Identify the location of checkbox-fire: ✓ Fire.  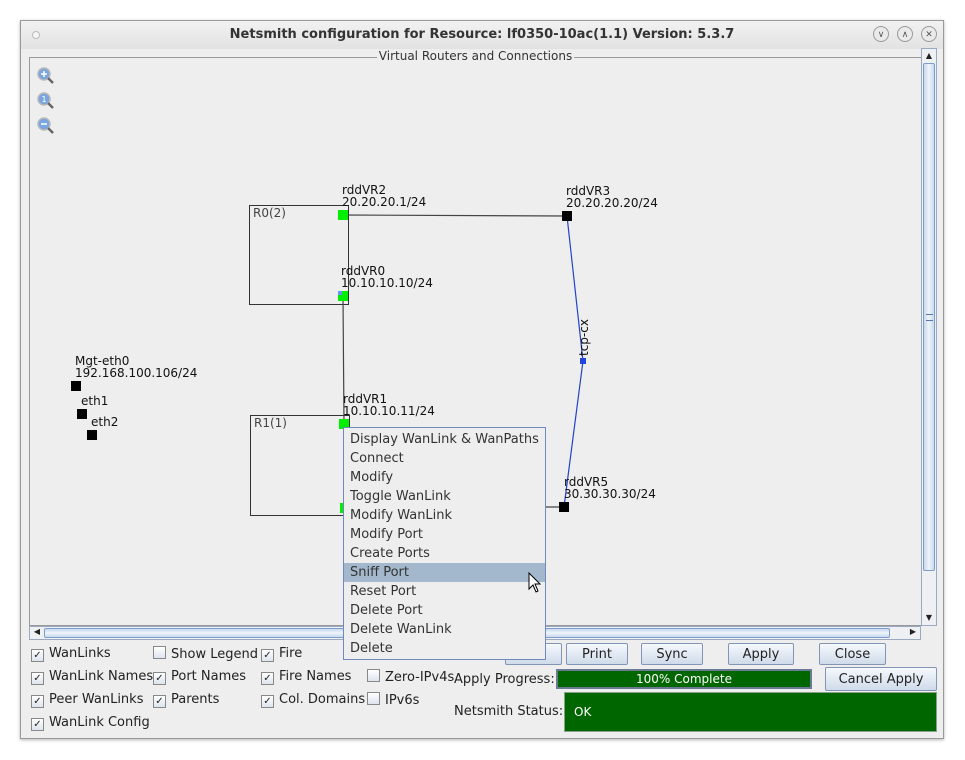
(281, 654).